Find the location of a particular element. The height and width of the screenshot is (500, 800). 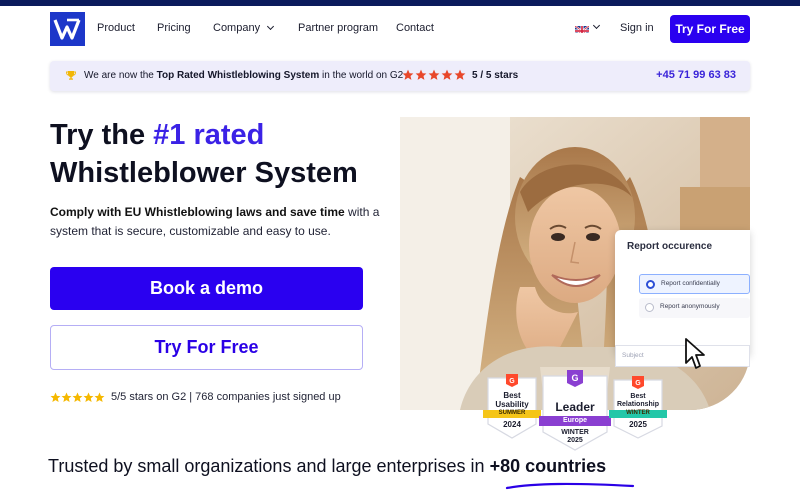

g2-badge-best-usability: G Best Usability SUMMER 2024 is located at coordinates (512, 407).